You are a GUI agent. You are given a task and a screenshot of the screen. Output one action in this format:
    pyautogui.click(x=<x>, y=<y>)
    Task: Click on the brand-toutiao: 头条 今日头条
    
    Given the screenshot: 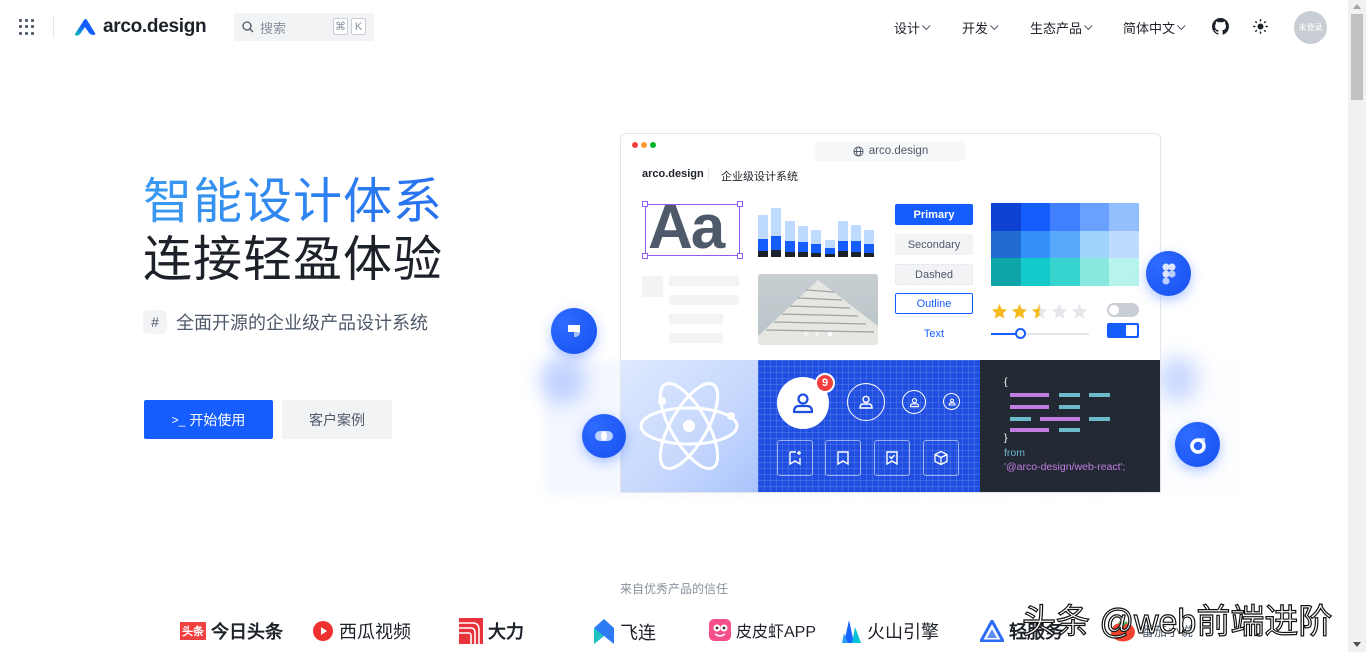 What is the action you would take?
    pyautogui.click(x=231, y=631)
    